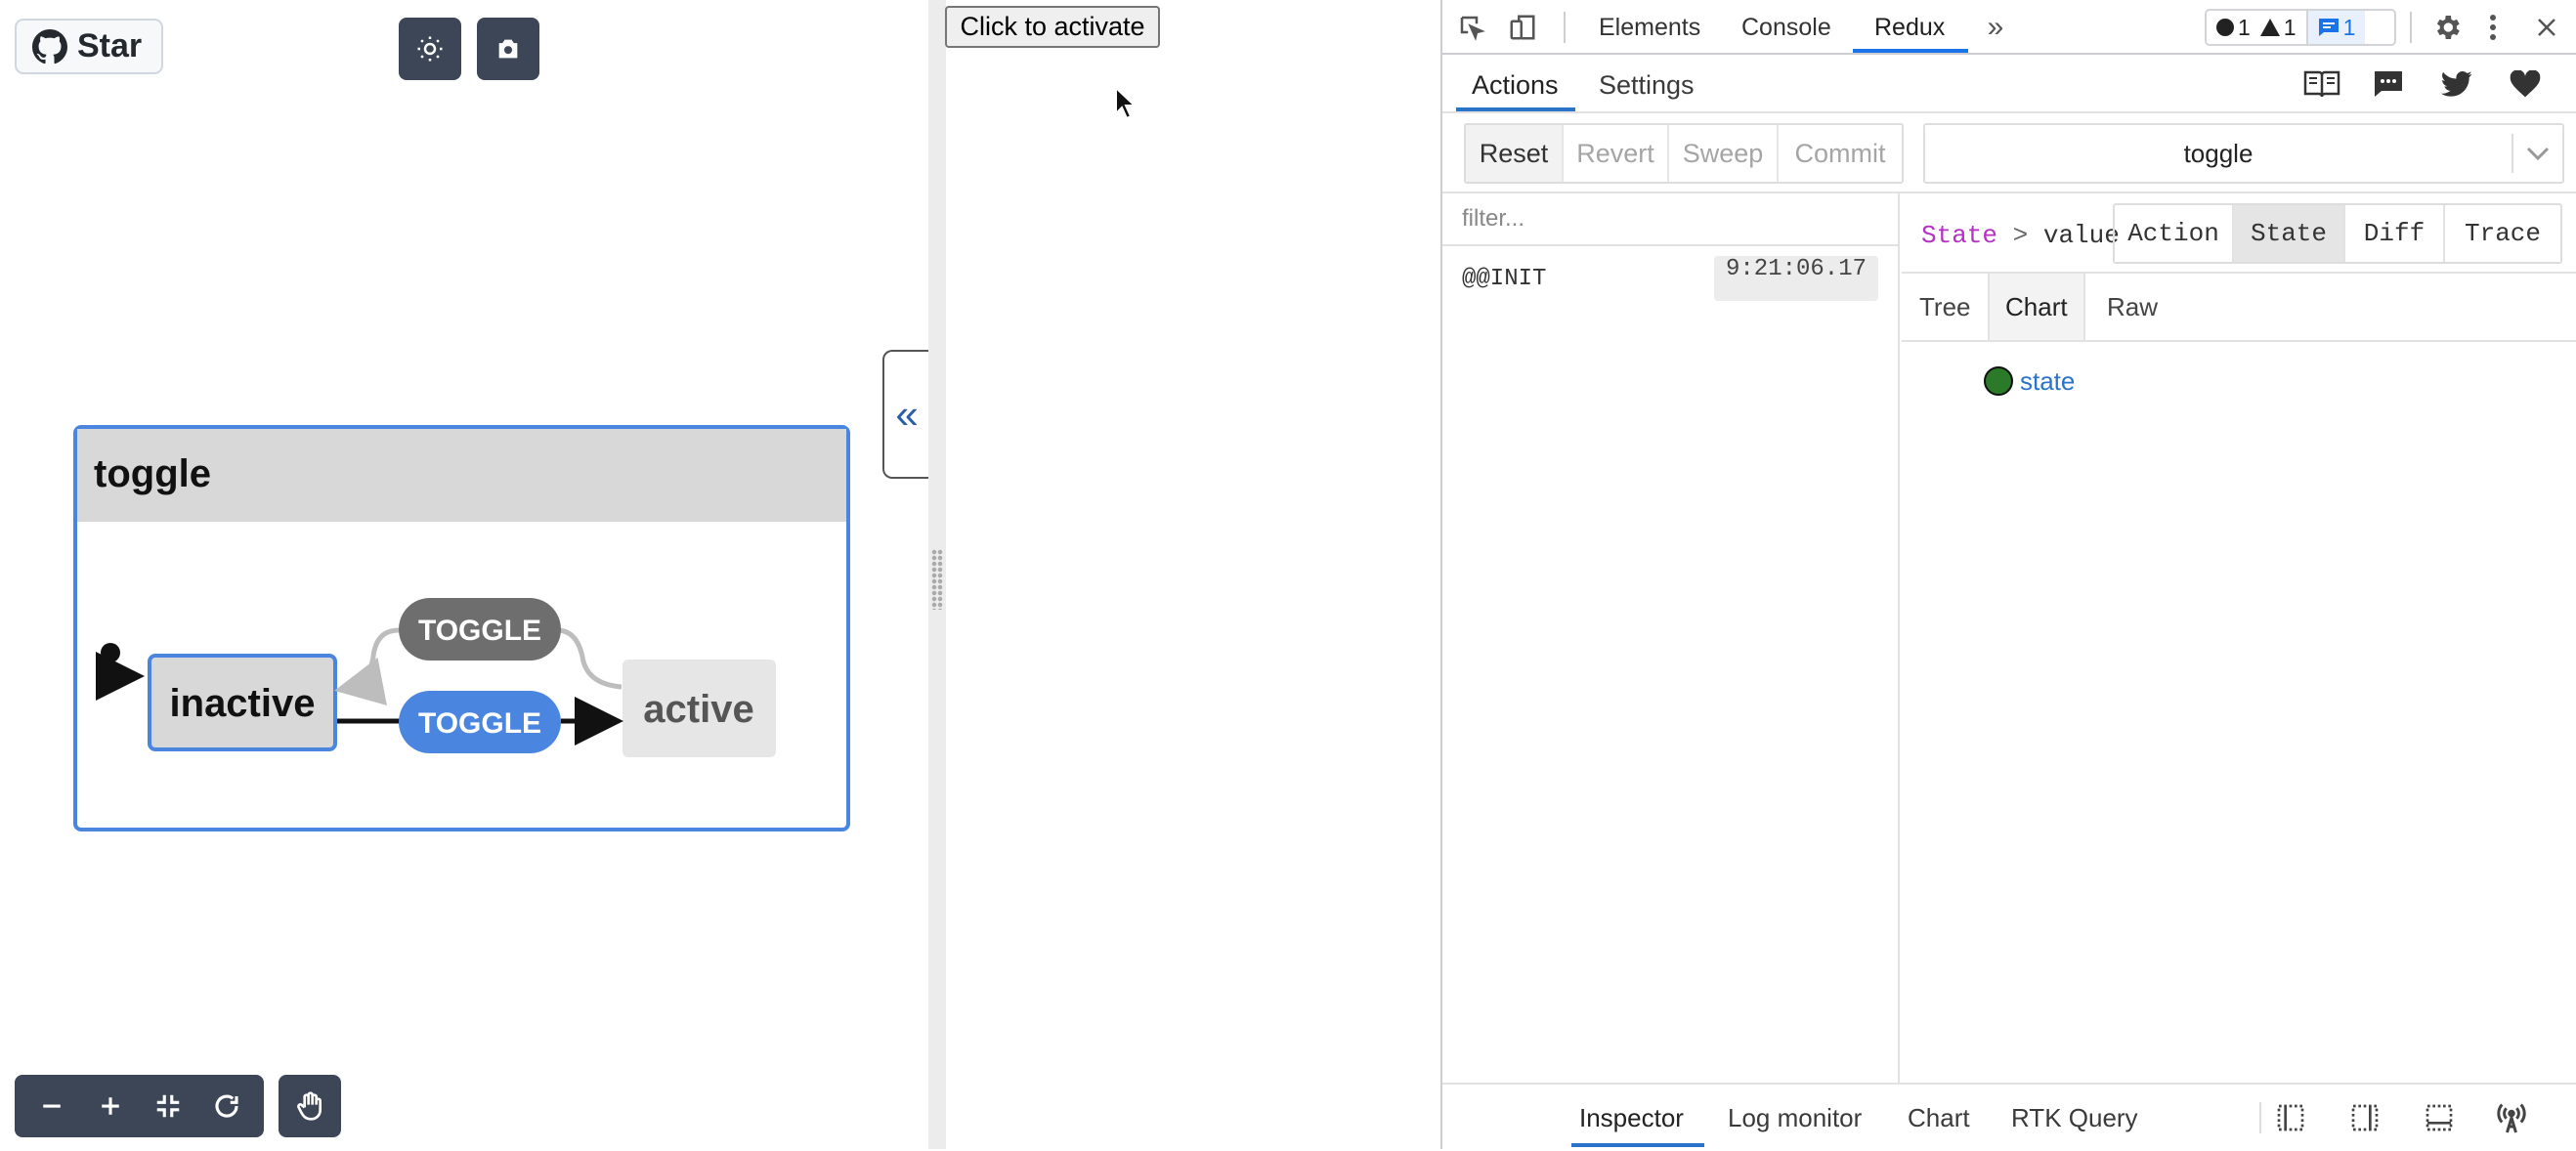 This screenshot has height=1151, width=2576. I want to click on warning-icon, so click(2270, 27).